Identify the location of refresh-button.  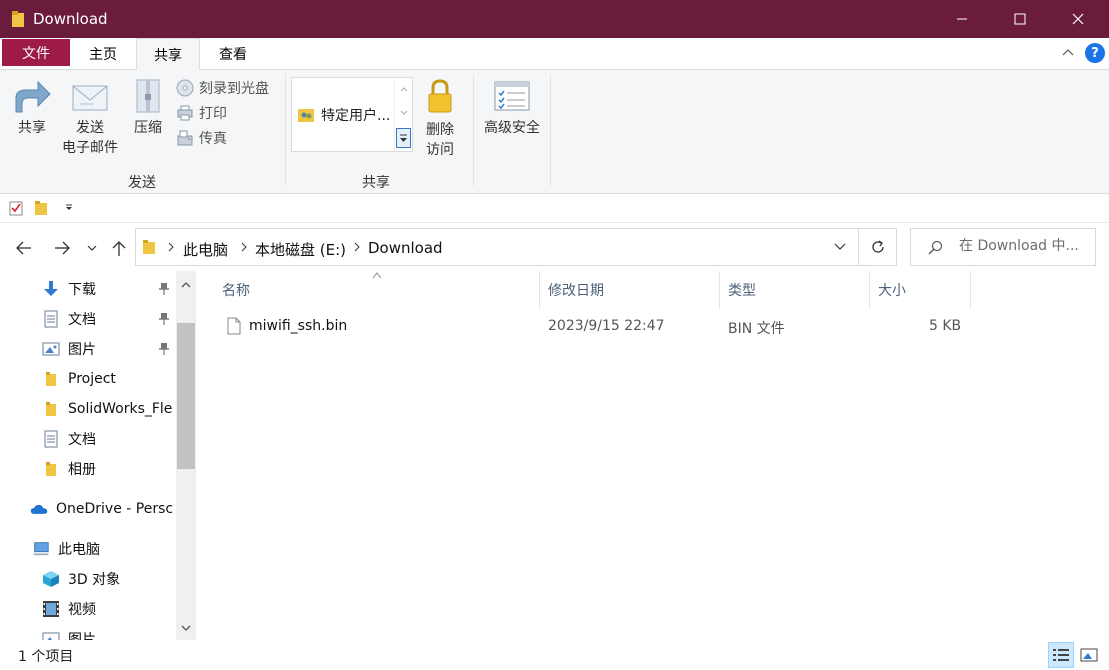
(878, 247).